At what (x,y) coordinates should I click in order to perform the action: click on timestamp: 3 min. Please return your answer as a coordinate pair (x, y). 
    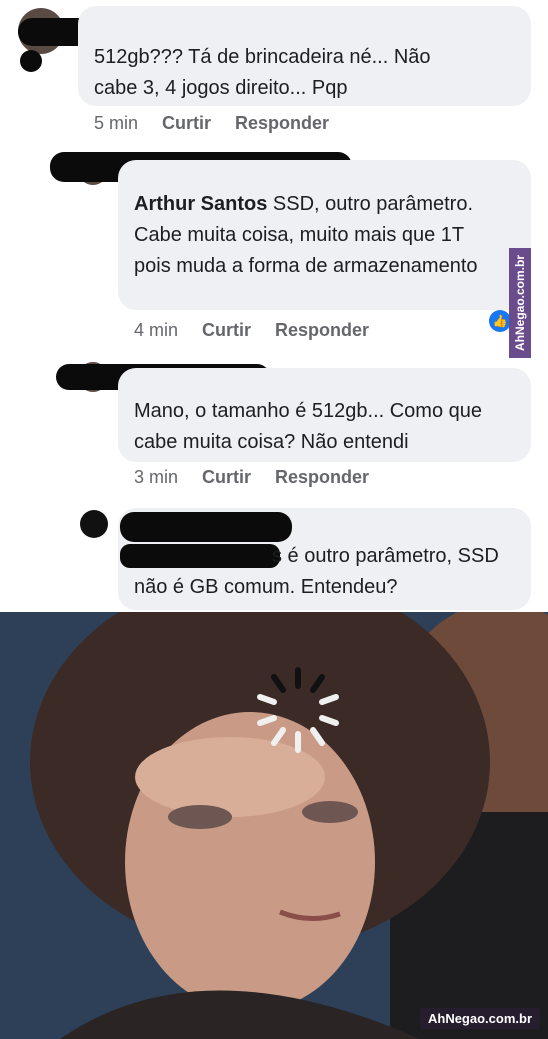
    Looking at the image, I should click on (156, 477).